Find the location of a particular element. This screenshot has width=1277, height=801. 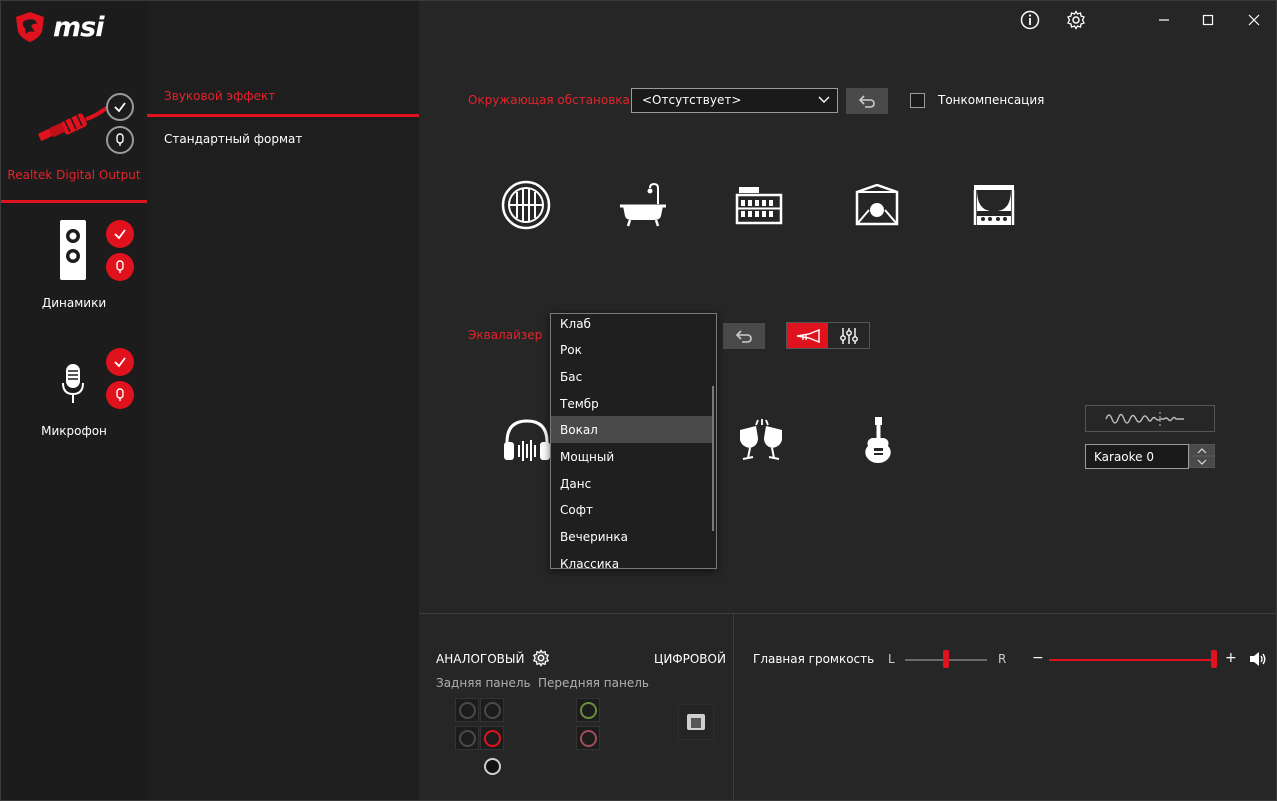

device-label: Динамики is located at coordinates (74, 303).